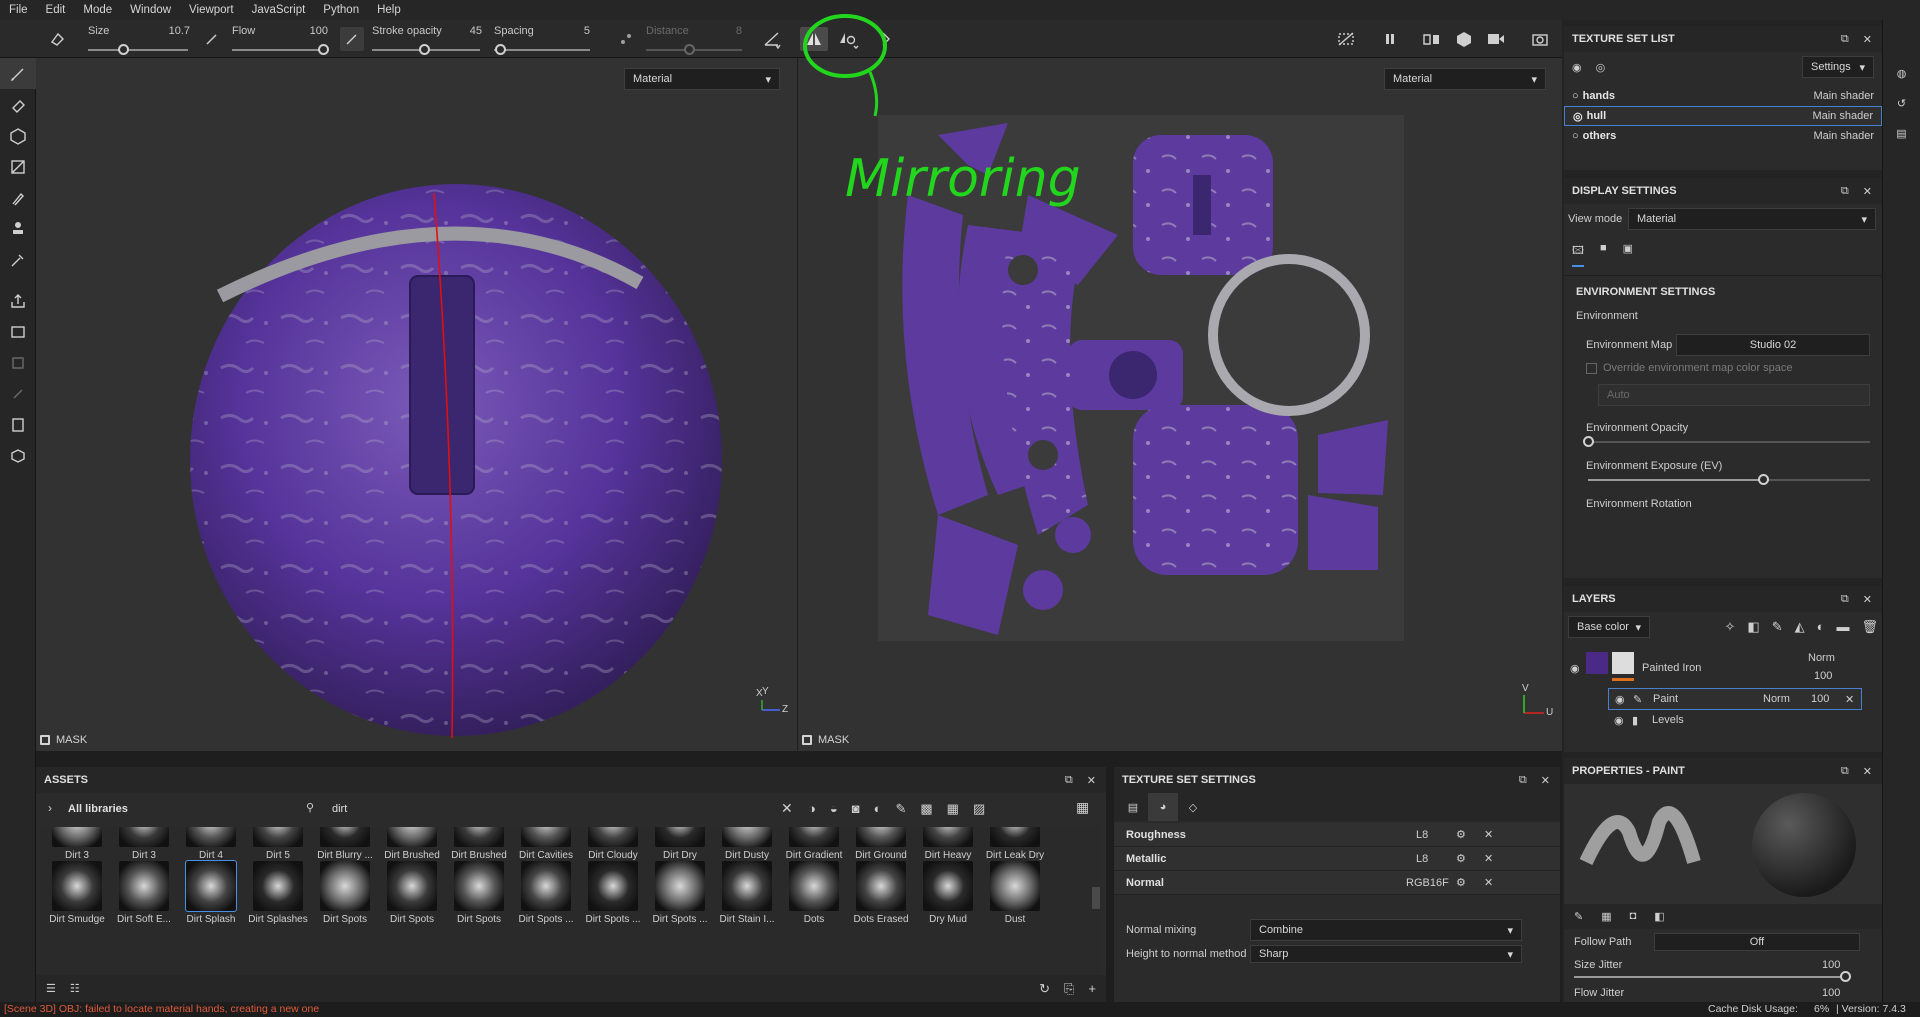 The image size is (1920, 1017). I want to click on bake-tool-icon, so click(18, 331).